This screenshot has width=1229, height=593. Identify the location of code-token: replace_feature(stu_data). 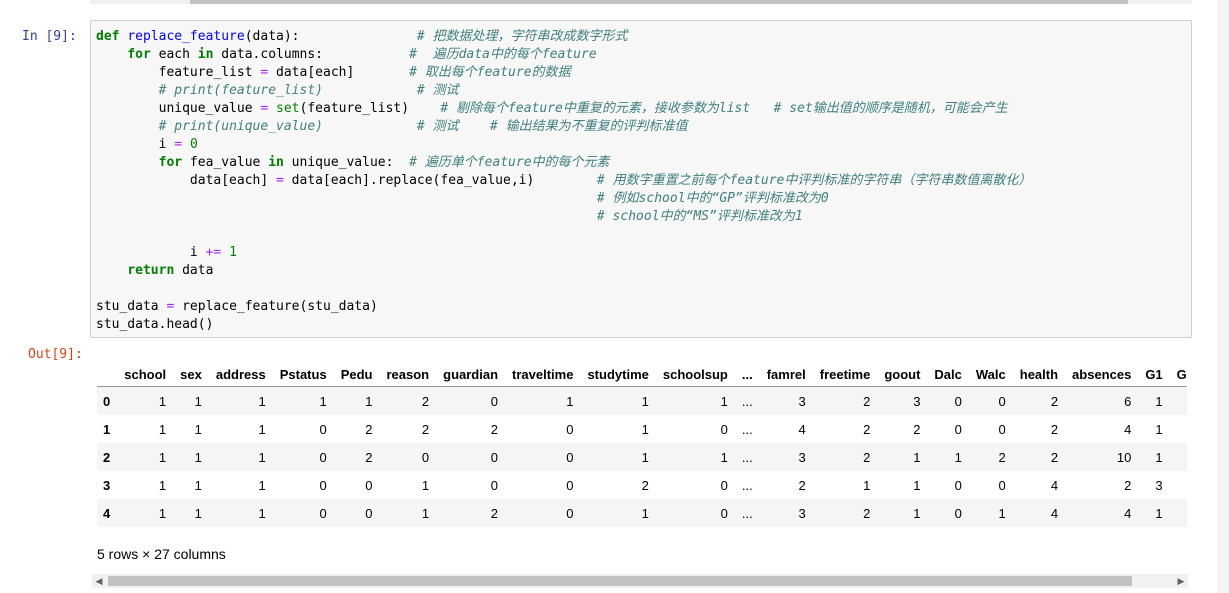
(276, 306).